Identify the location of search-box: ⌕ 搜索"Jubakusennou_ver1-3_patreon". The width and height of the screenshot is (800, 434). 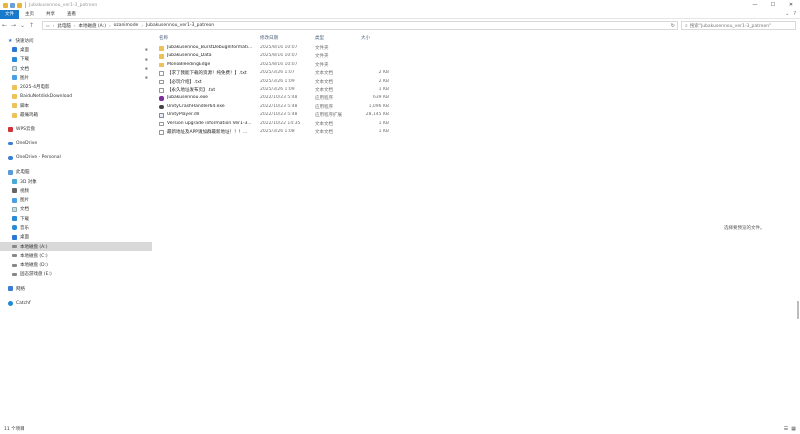
(738, 25).